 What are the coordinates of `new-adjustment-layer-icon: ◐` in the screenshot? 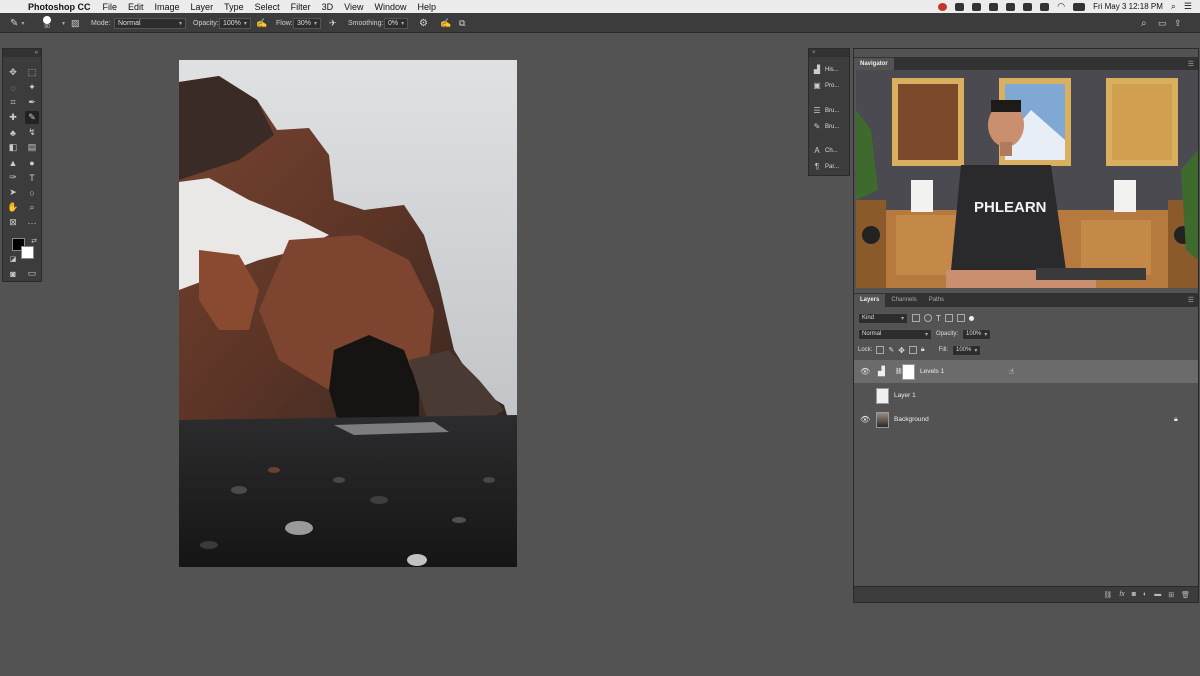 It's located at (1145, 594).